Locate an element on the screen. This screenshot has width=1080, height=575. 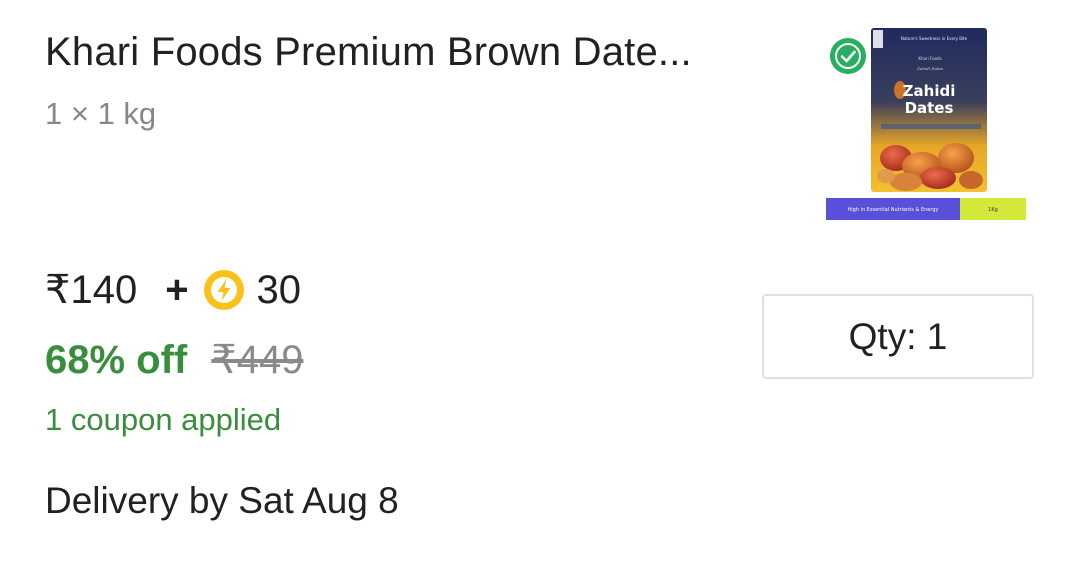
package-name-line2: Dates is located at coordinates (929, 108).